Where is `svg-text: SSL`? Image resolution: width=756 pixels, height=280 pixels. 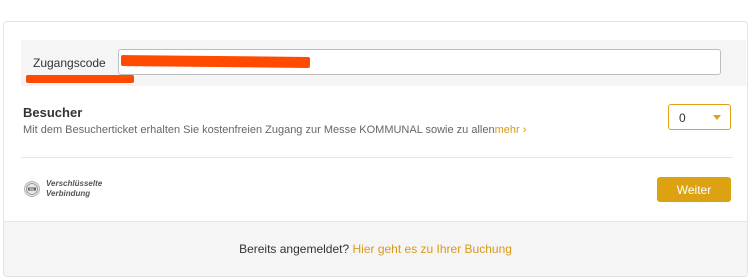 svg-text: SSL is located at coordinates (31, 189).